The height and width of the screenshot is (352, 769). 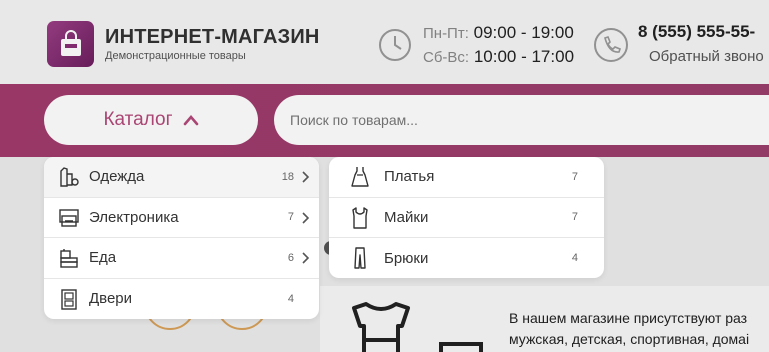 What do you see at coordinates (212, 37) in the screenshot?
I see `store-title: ИНТЕРНЕТ-МАГАЗИН` at bounding box center [212, 37].